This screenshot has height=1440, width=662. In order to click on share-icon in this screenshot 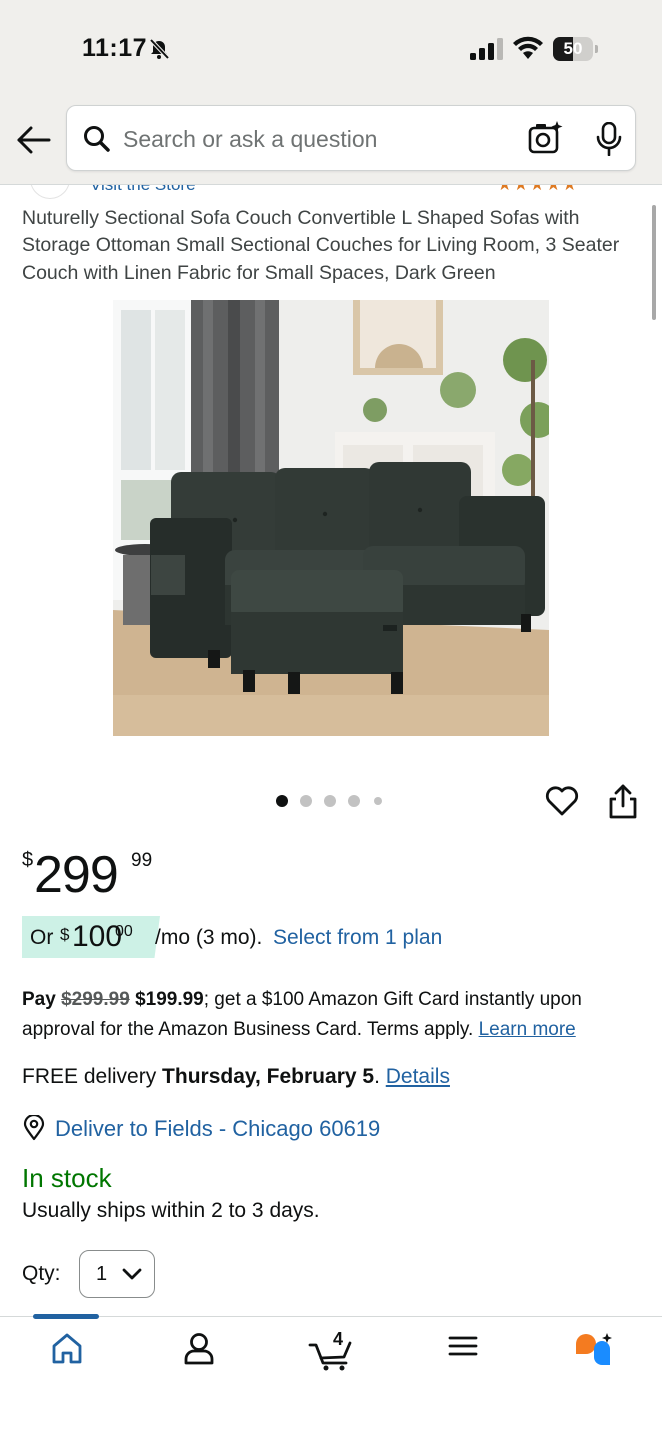, I will do `click(623, 802)`.